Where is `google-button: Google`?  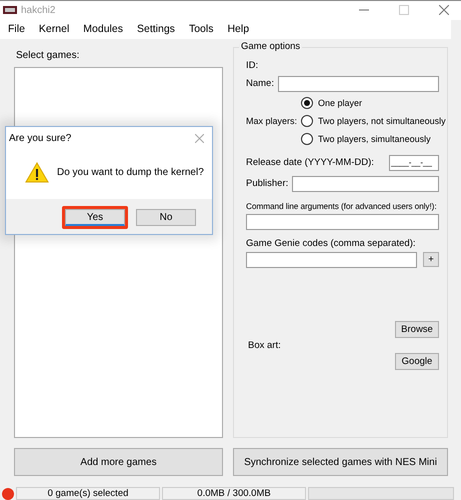
google-button: Google is located at coordinates (417, 361).